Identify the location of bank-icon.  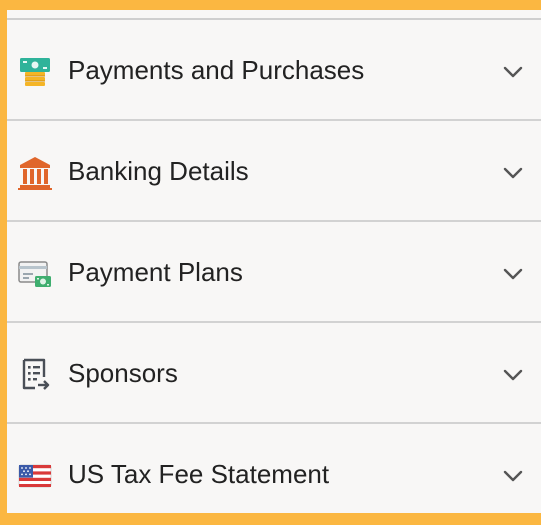
(35, 173).